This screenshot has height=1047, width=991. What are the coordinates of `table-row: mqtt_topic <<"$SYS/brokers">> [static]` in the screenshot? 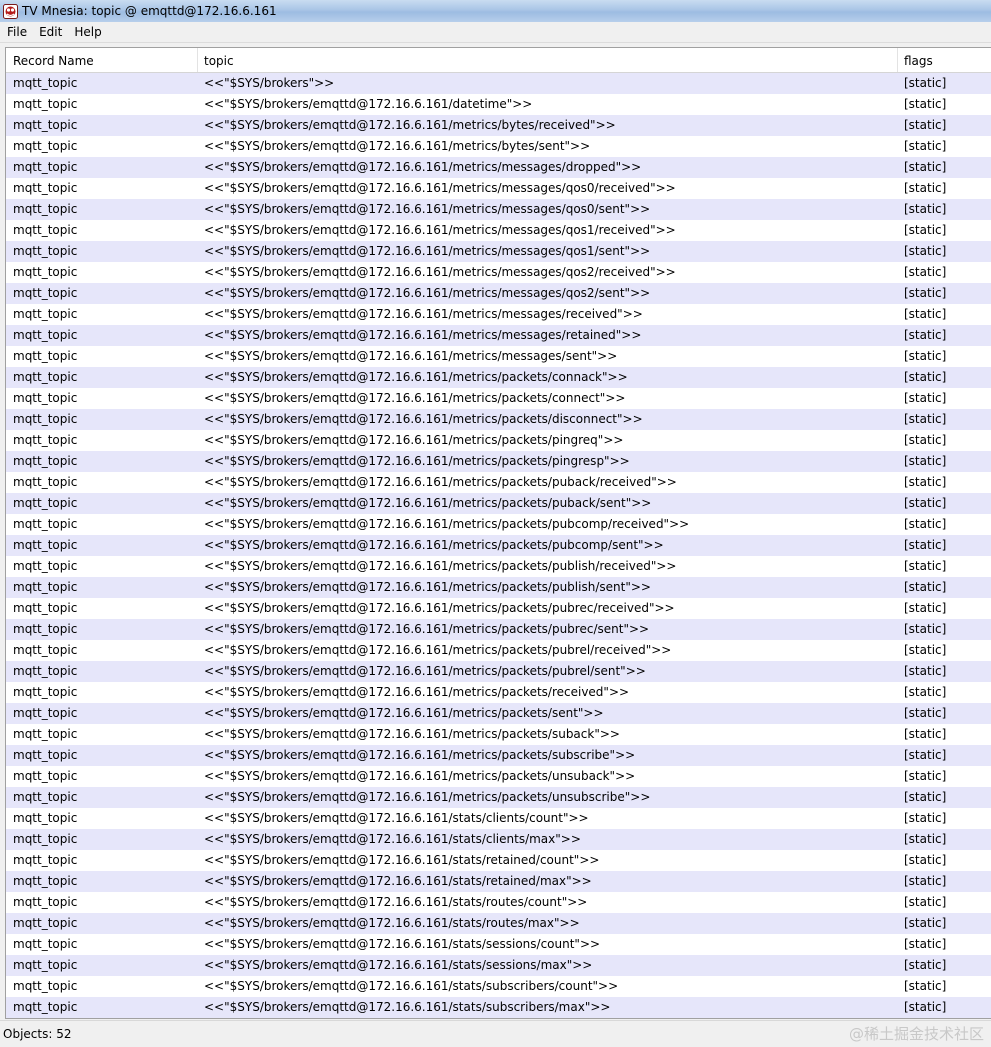 It's located at (498, 83).